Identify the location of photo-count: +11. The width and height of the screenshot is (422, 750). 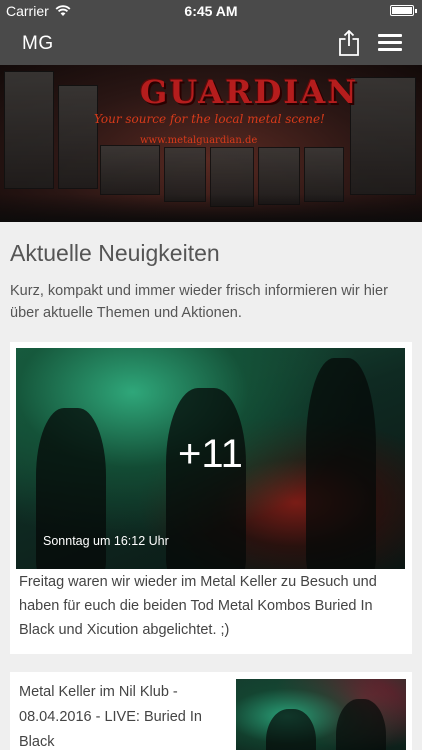
(210, 454).